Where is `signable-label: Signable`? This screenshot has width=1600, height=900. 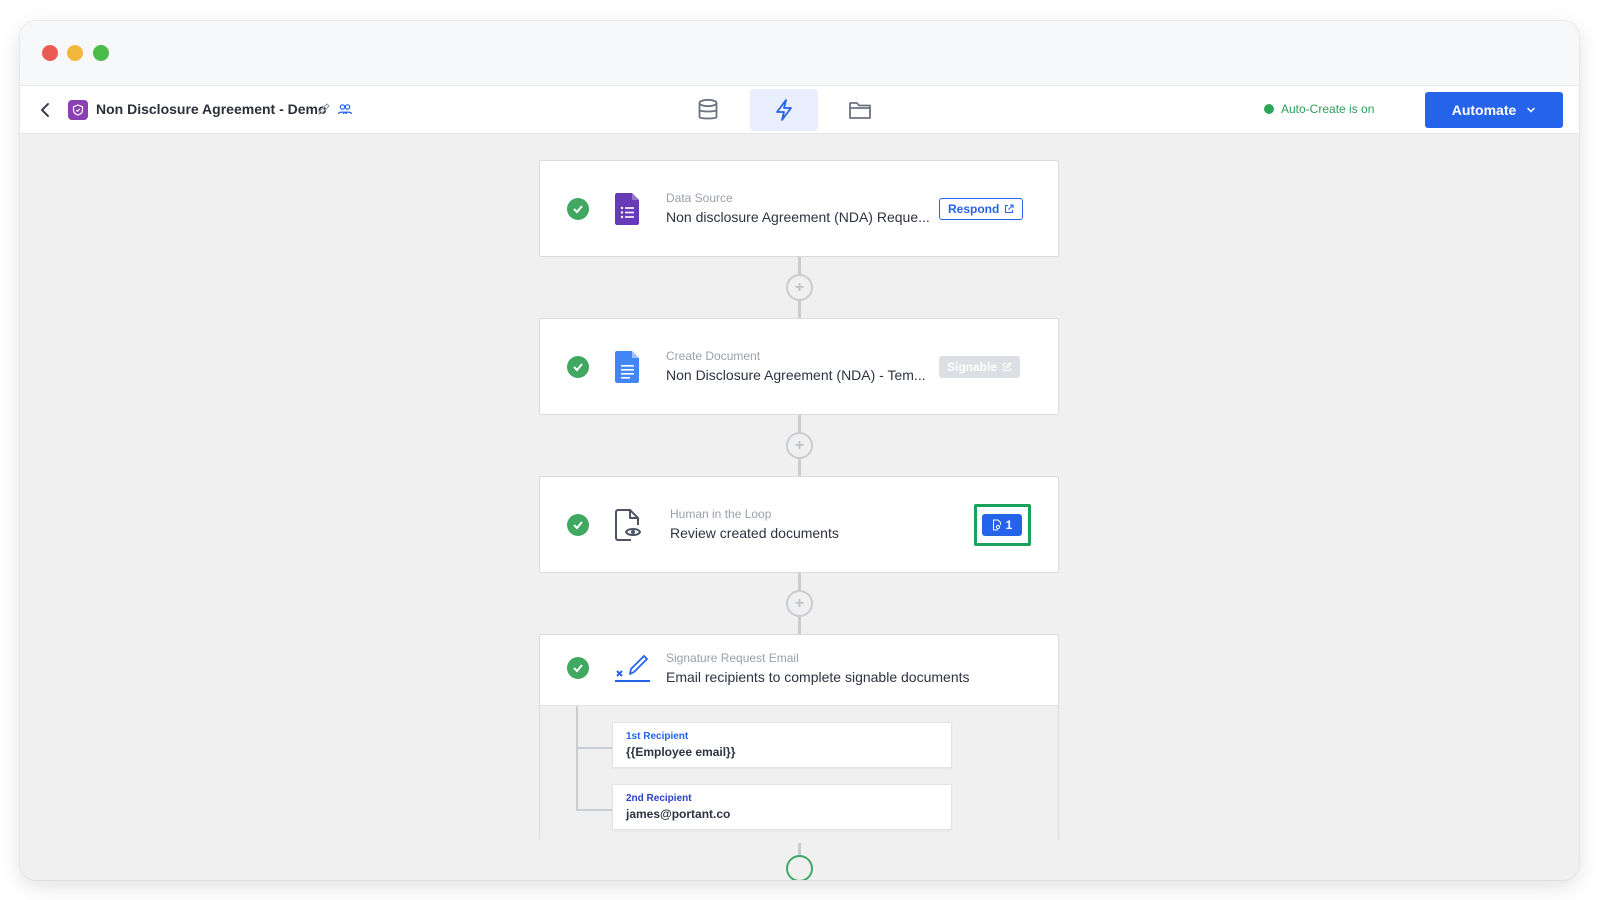
signable-label: Signable is located at coordinates (972, 367).